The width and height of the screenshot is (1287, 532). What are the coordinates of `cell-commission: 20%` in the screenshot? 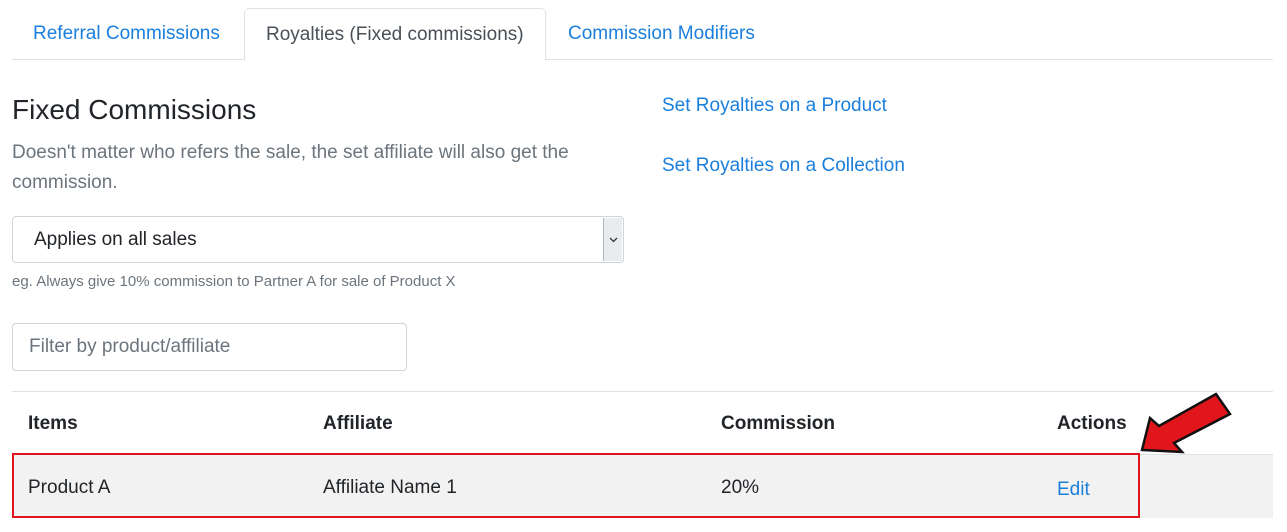 It's located at (740, 487).